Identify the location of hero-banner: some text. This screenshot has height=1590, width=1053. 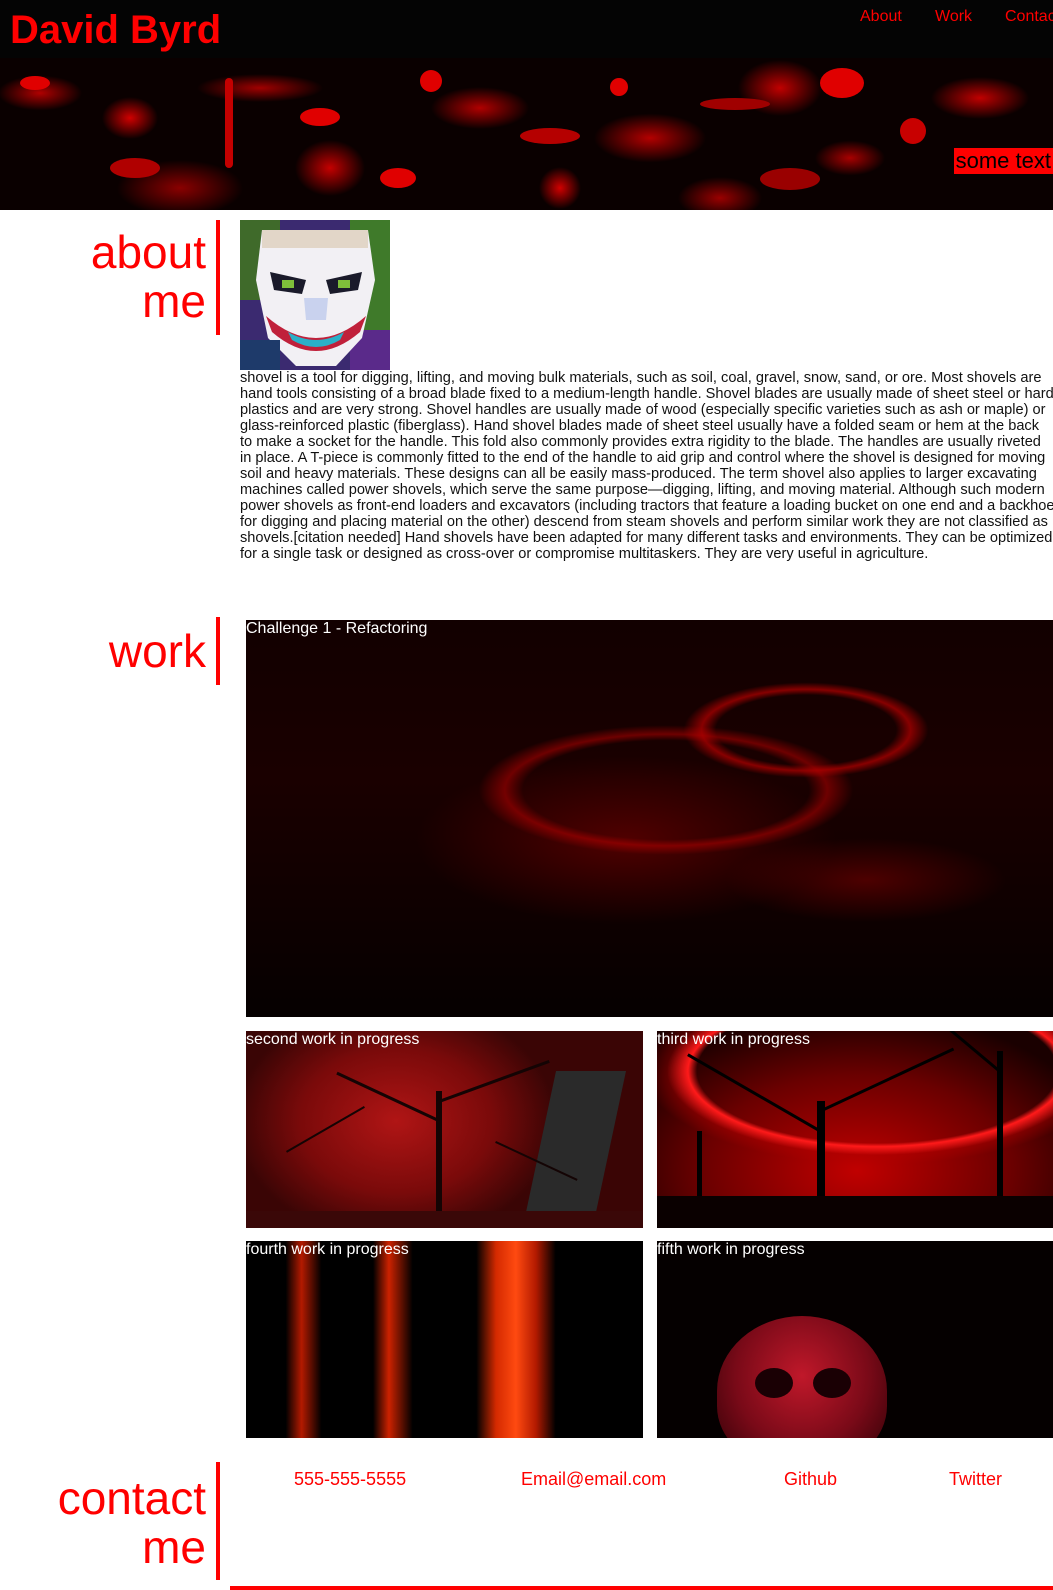
(526, 134).